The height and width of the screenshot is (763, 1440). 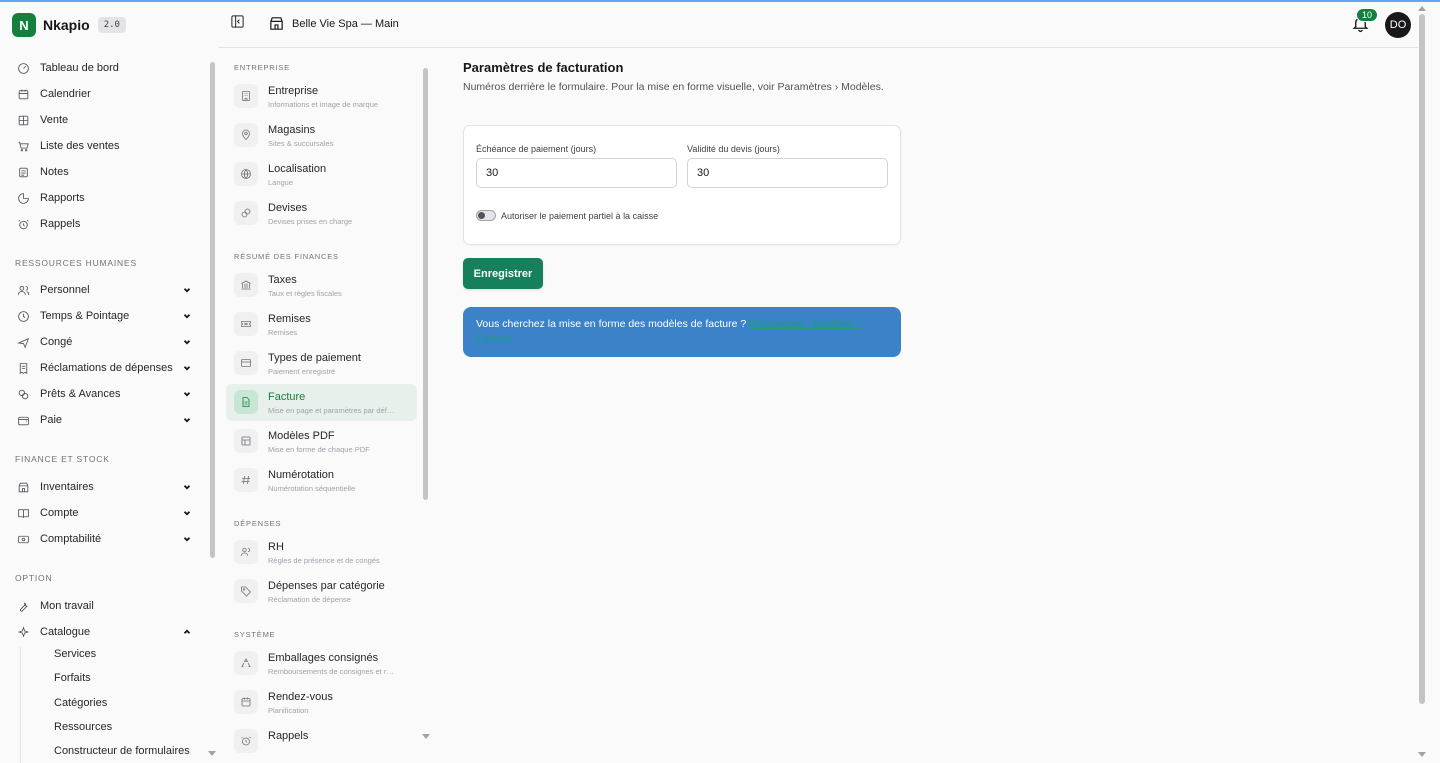 I want to click on settings-item-pdf-templates: Modèles PDF Mise en forme de chaque PDF, so click(x=321, y=441).